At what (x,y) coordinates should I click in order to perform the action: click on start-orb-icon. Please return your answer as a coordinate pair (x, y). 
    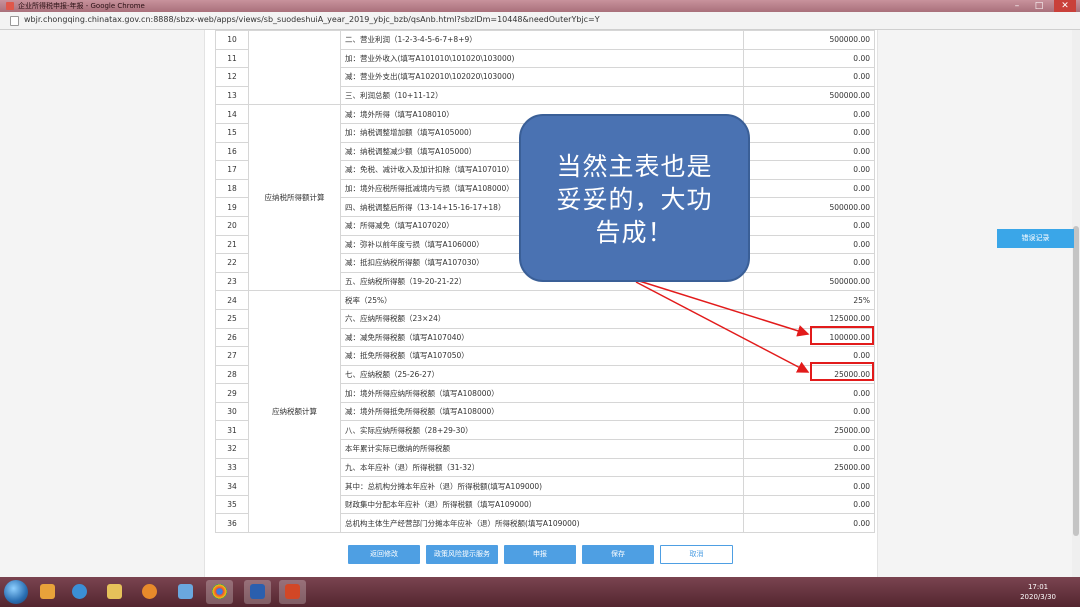
    Looking at the image, I should click on (16, 592).